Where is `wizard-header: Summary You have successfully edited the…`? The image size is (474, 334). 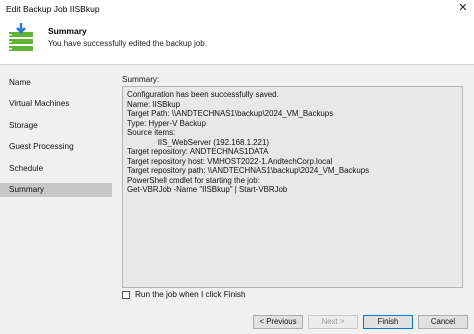
wizard-header: Summary You have successfully edited the… is located at coordinates (237, 40).